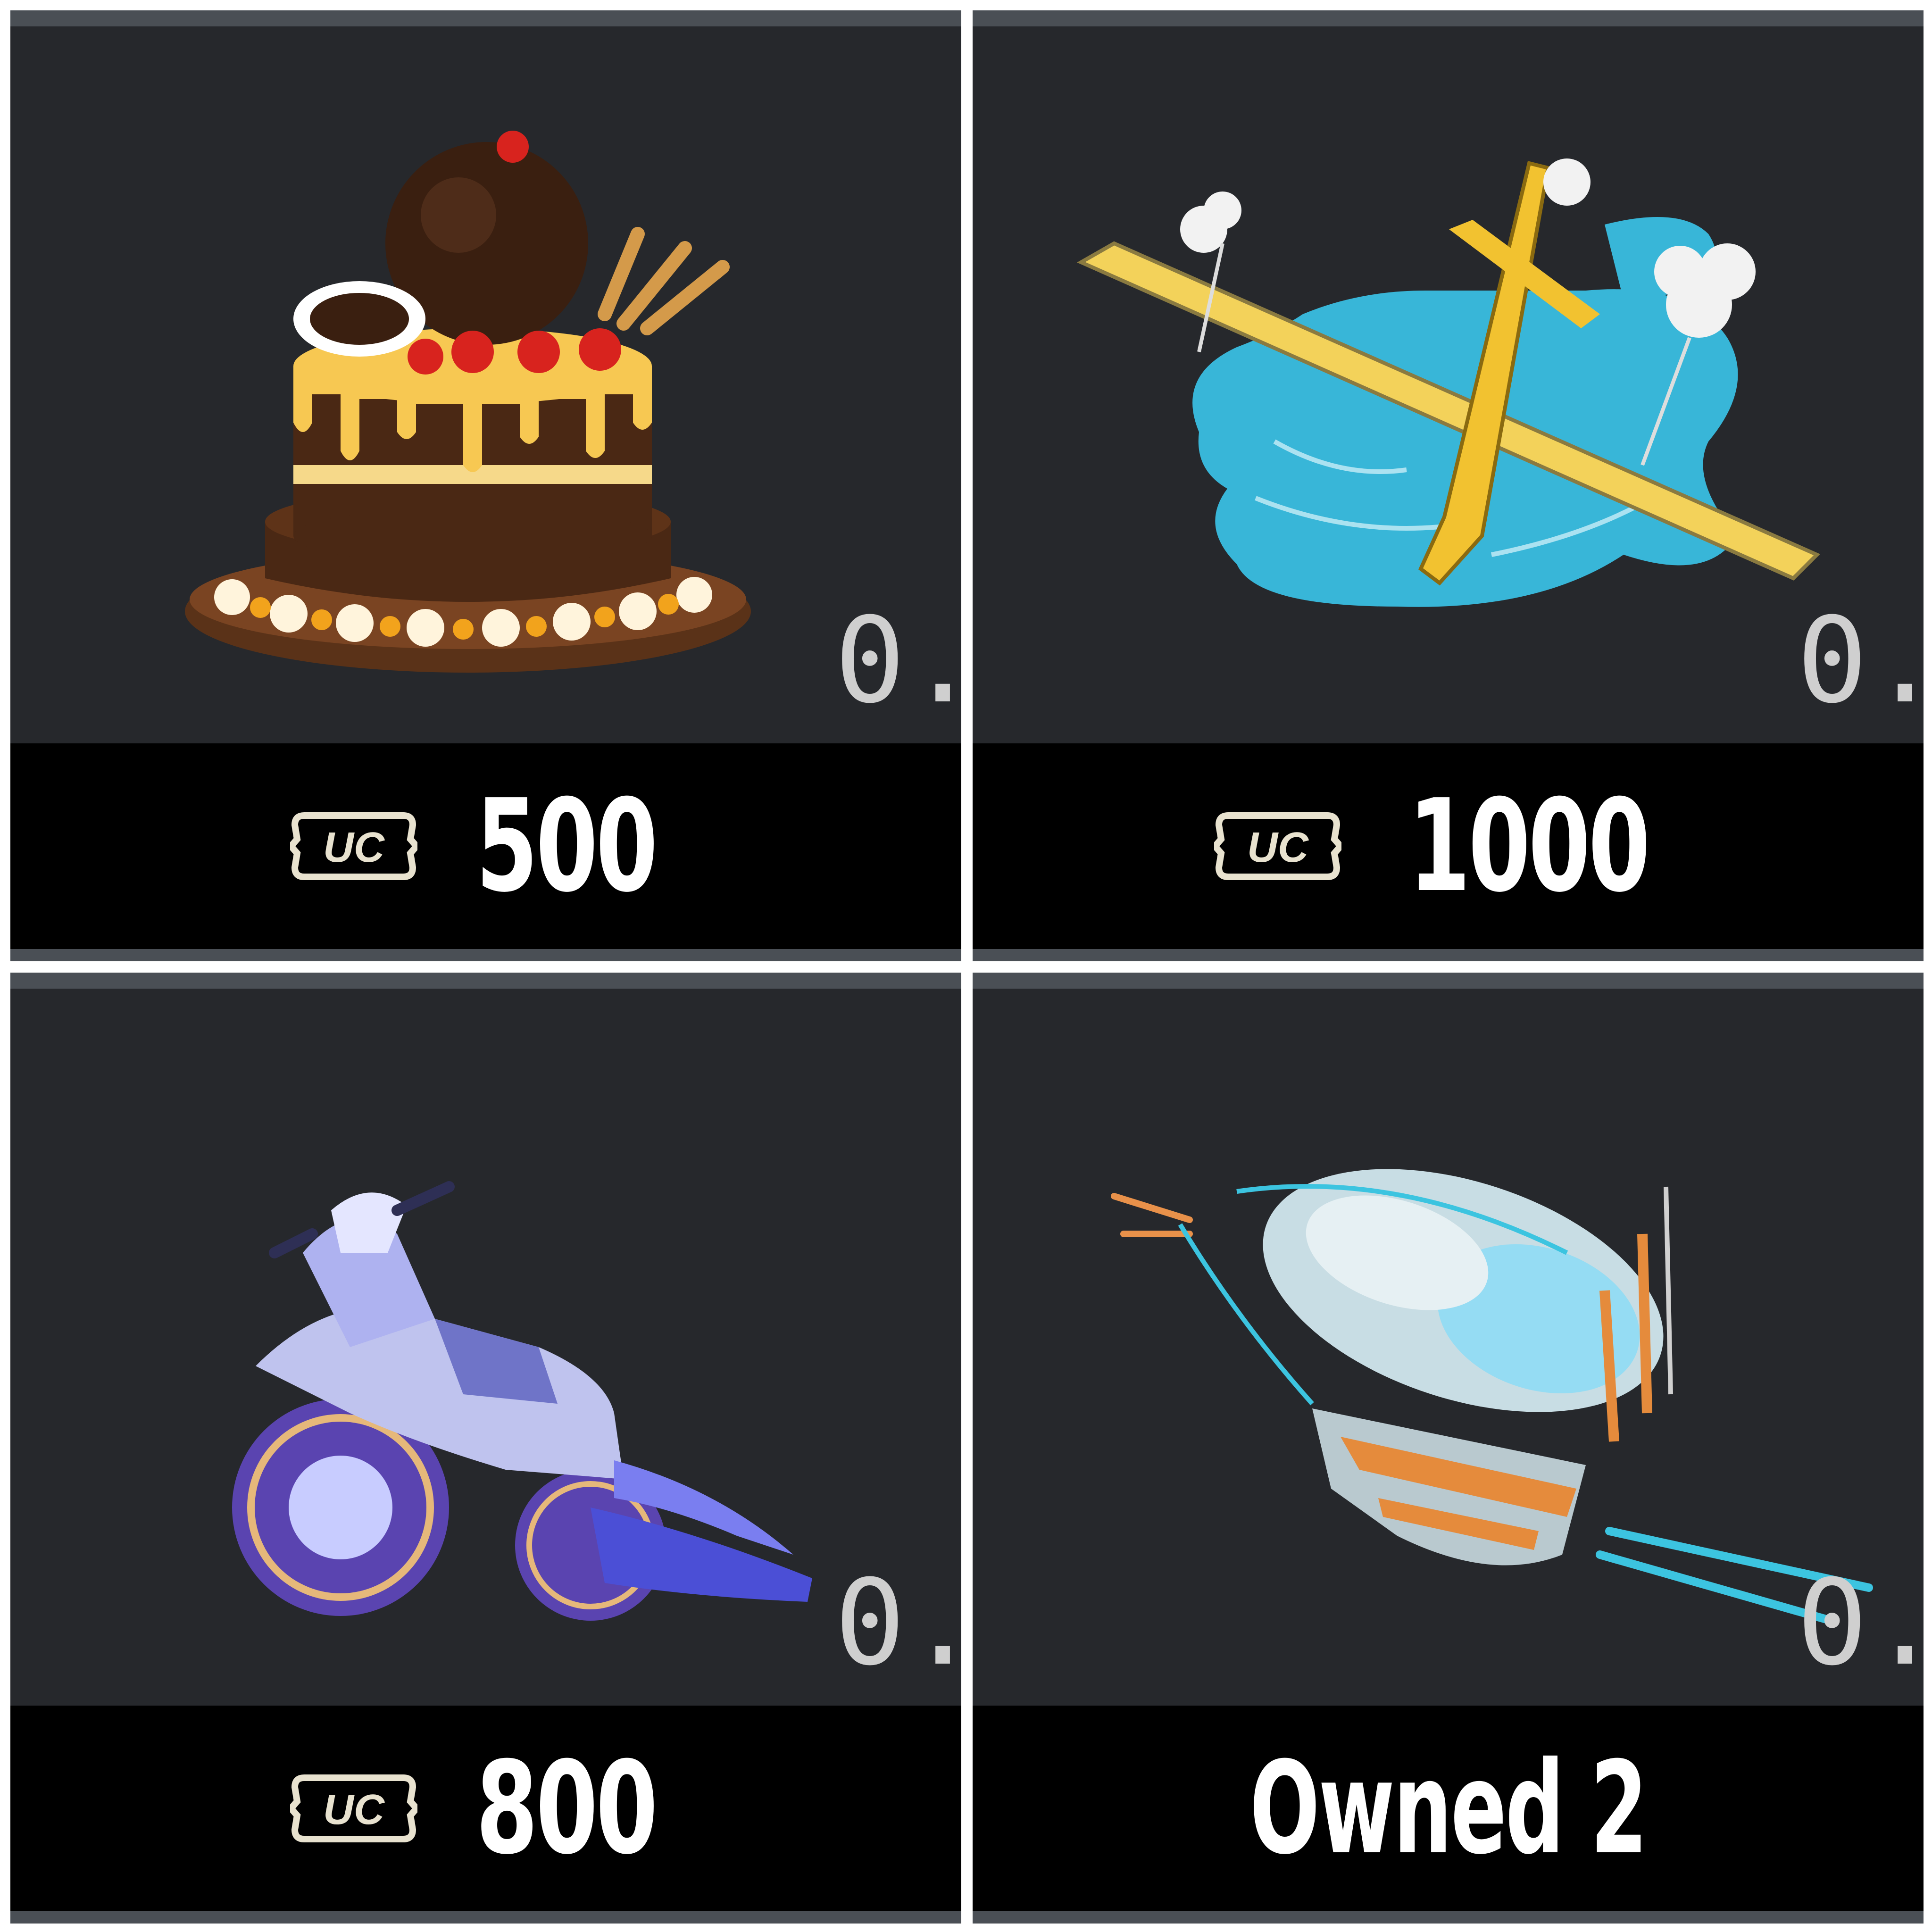  Describe the element at coordinates (1529, 846) in the screenshot. I see `price-label: 1000` at that location.